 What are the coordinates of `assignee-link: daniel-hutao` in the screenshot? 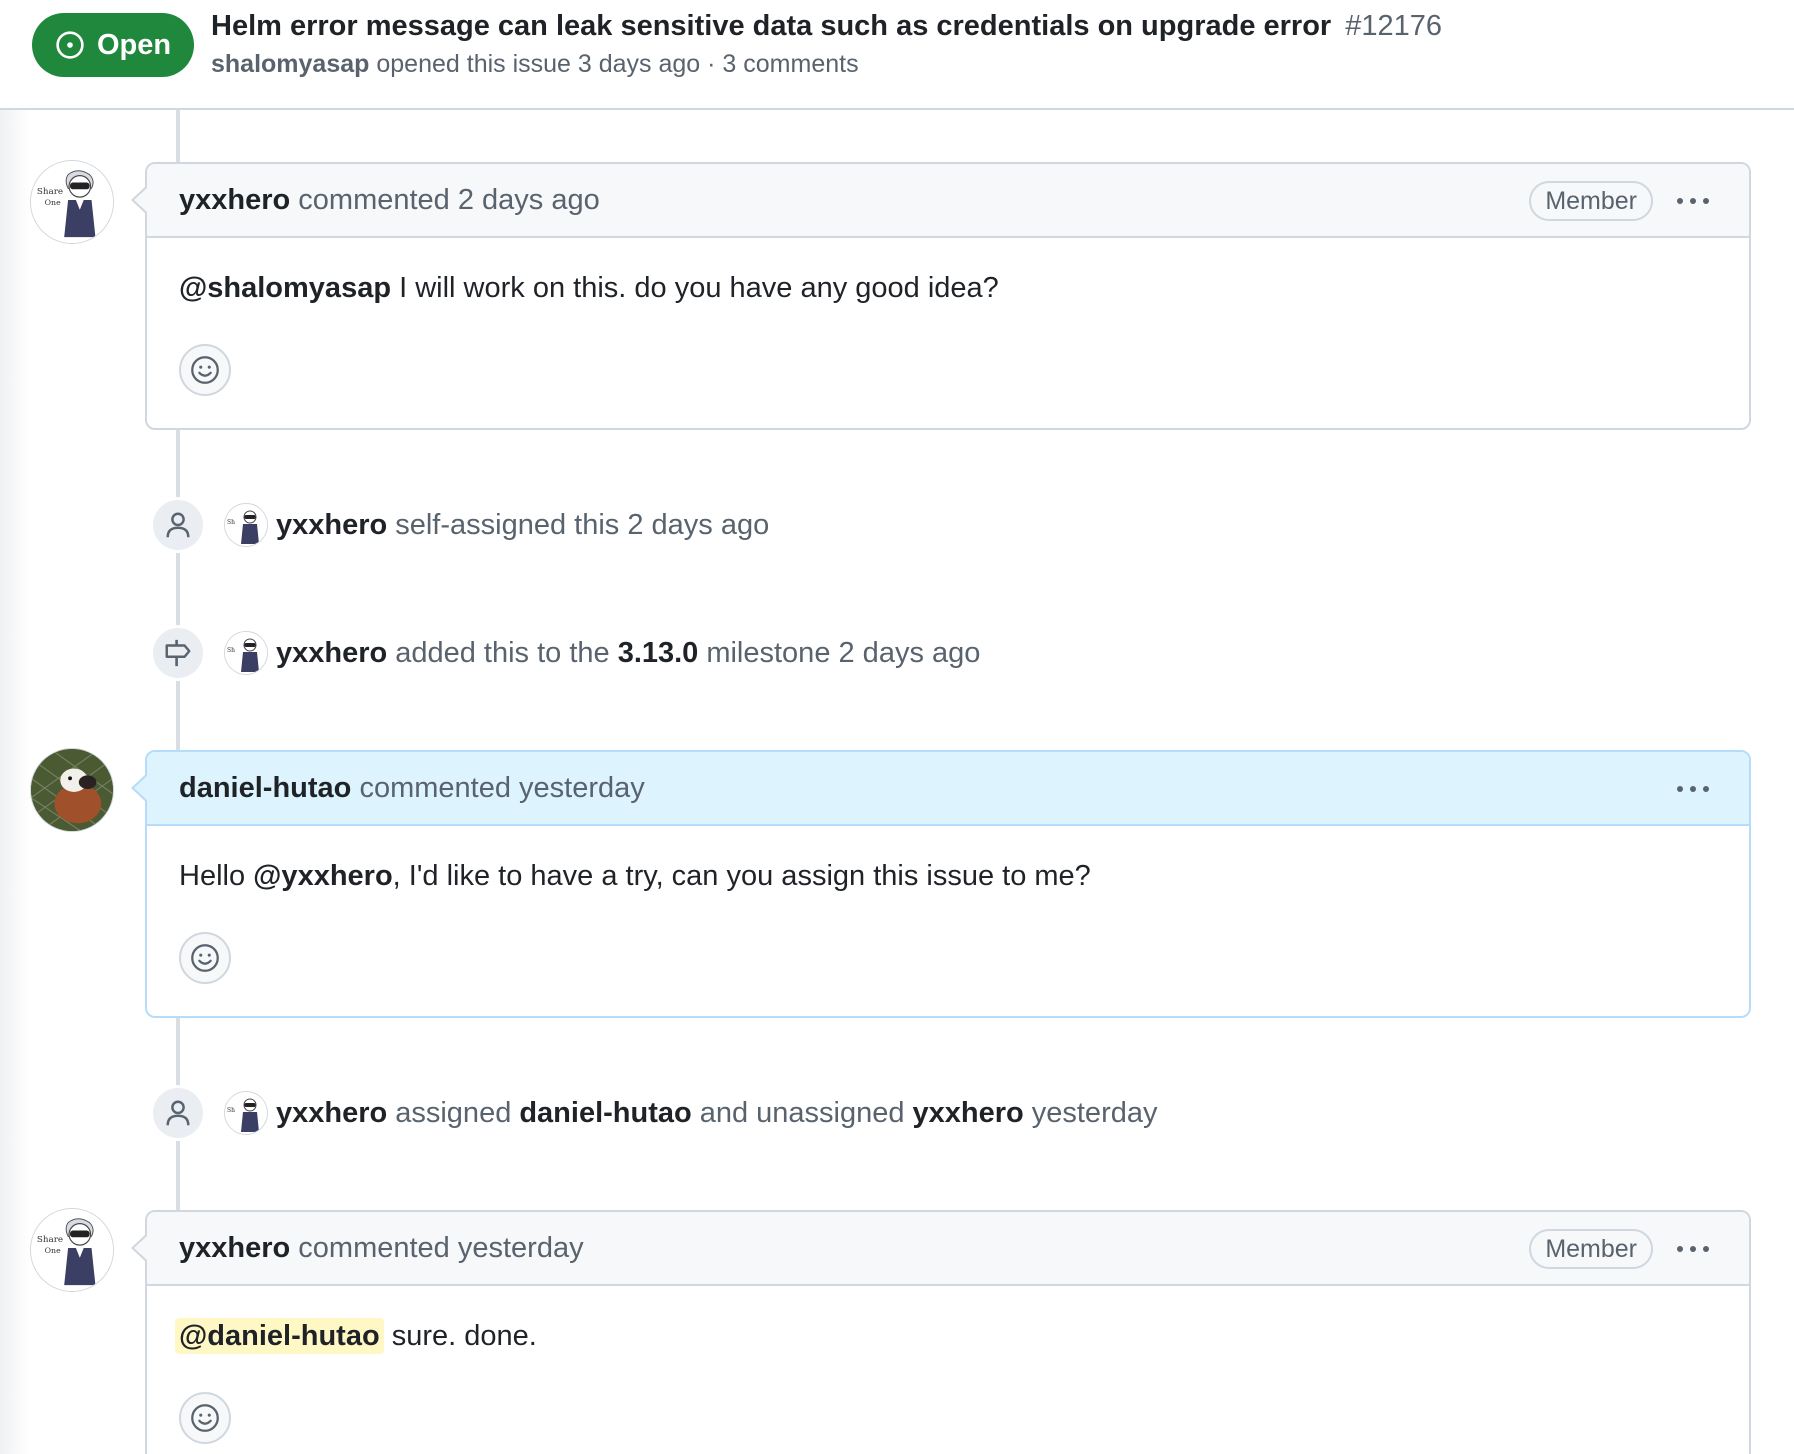 It's located at (605, 1113).